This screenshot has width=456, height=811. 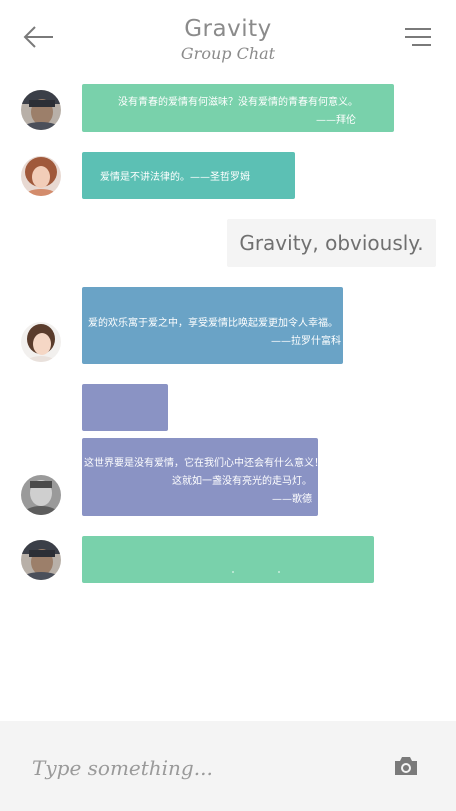 What do you see at coordinates (292, 499) in the screenshot?
I see `message-author: ——歌德` at bounding box center [292, 499].